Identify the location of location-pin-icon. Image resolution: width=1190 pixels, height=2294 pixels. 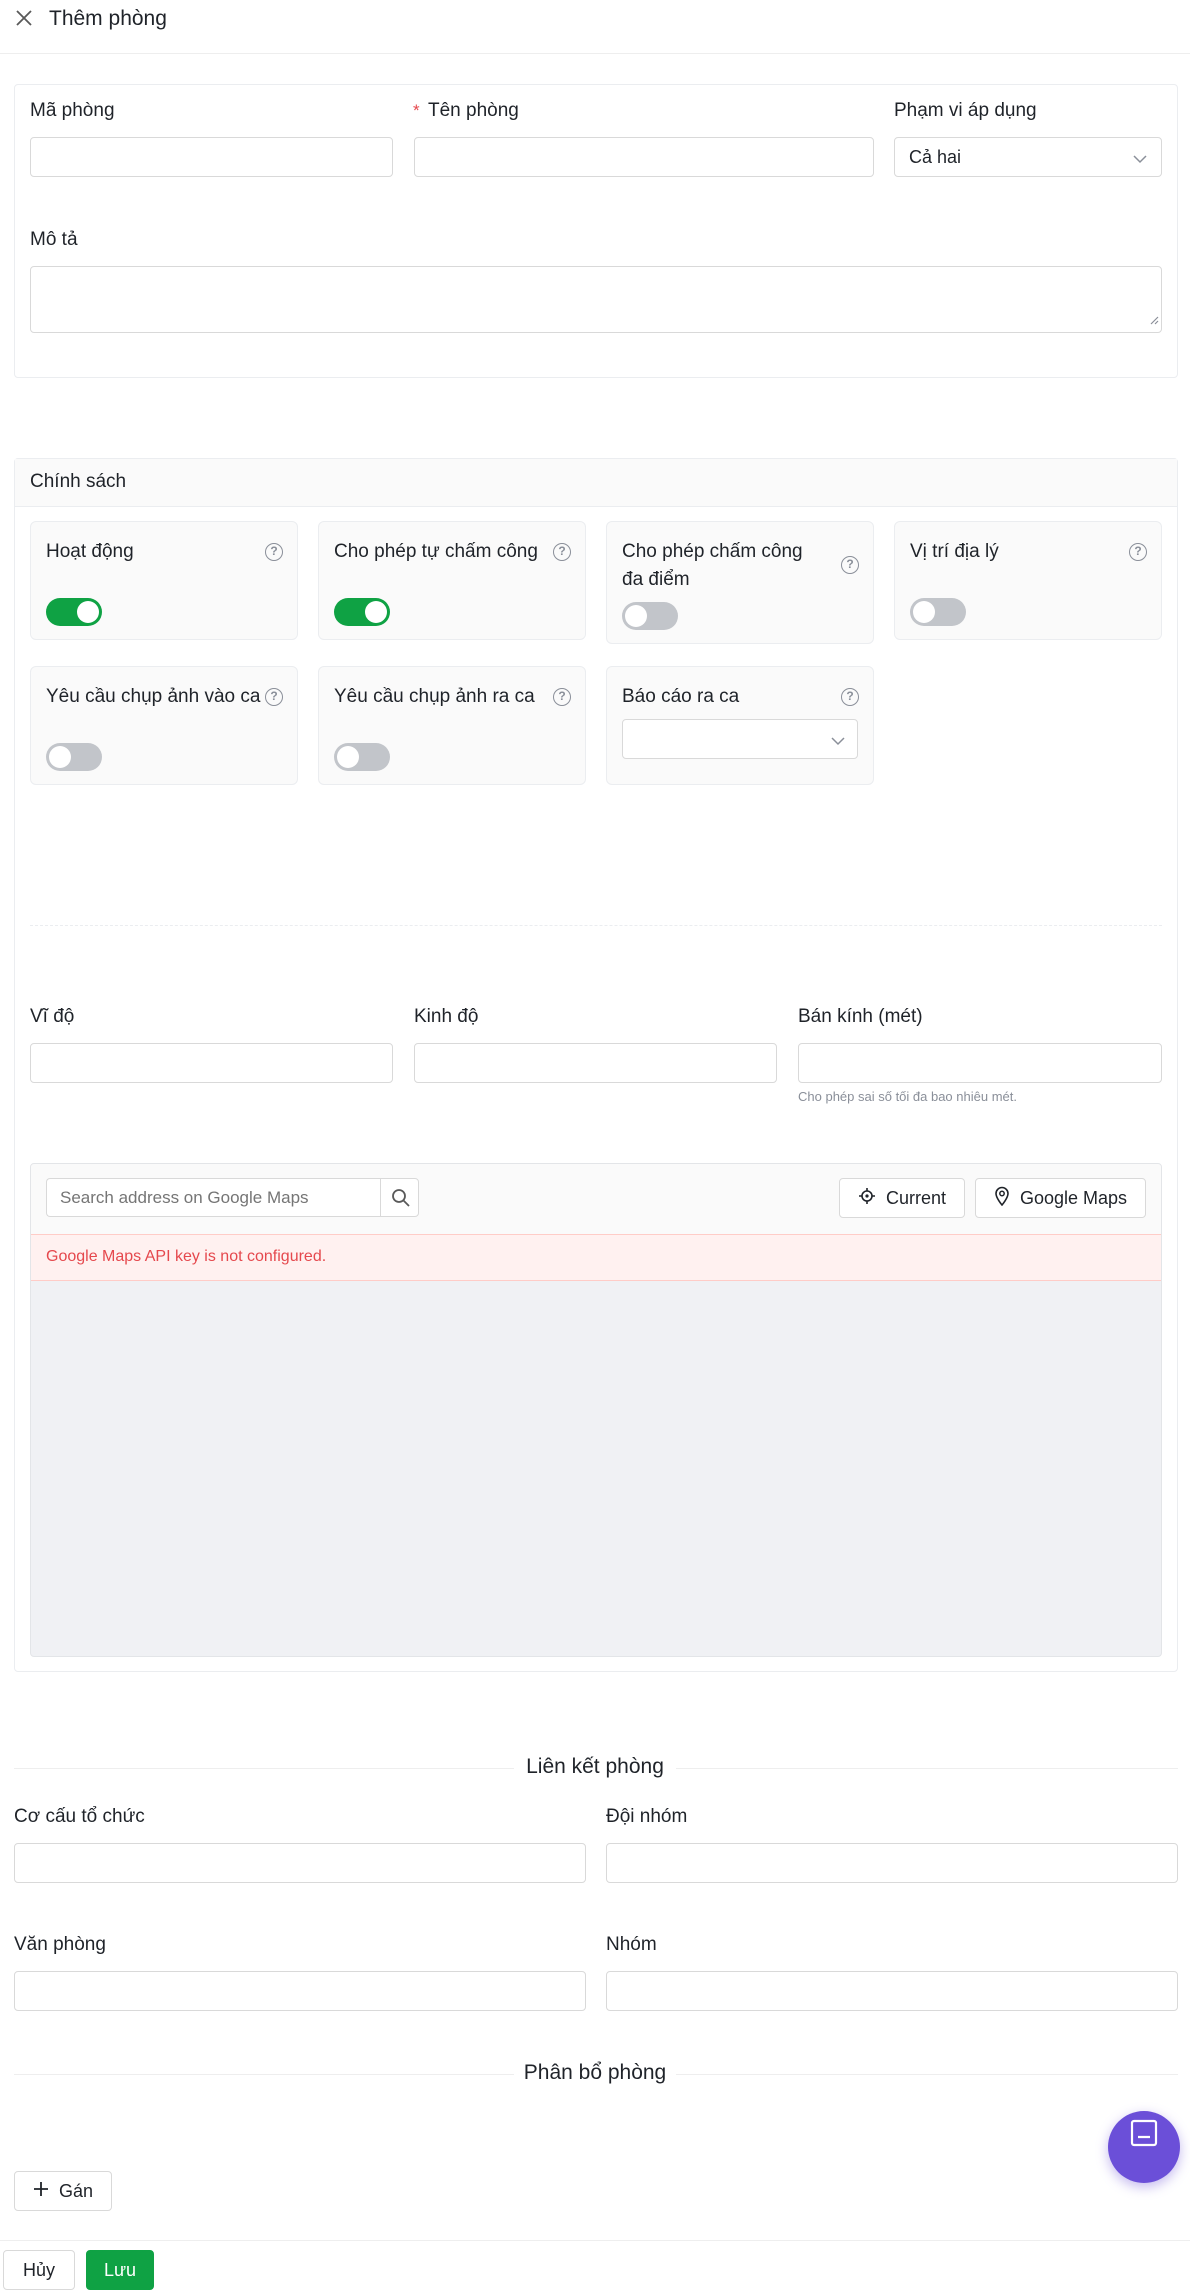
(1002, 1198).